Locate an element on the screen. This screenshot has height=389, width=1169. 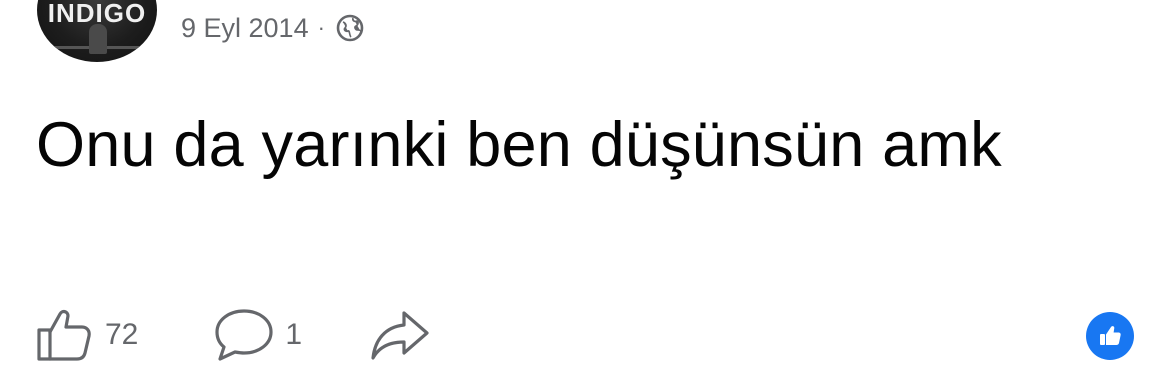
thumbs-up-outline-icon is located at coordinates (65, 335).